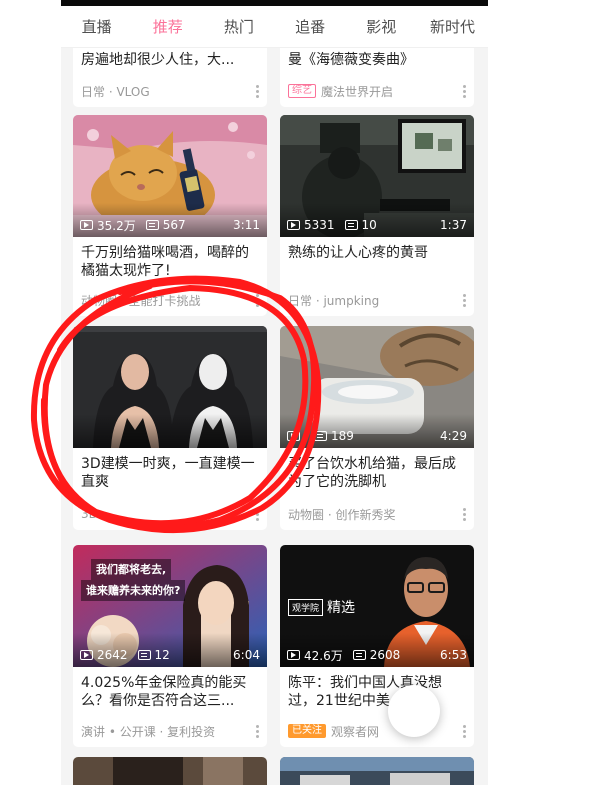 The width and height of the screenshot is (593, 785). I want to click on video-thumbnail: 我们都将老去, 谁来赡养未来的你? 2642 12 6:04, so click(170, 606).